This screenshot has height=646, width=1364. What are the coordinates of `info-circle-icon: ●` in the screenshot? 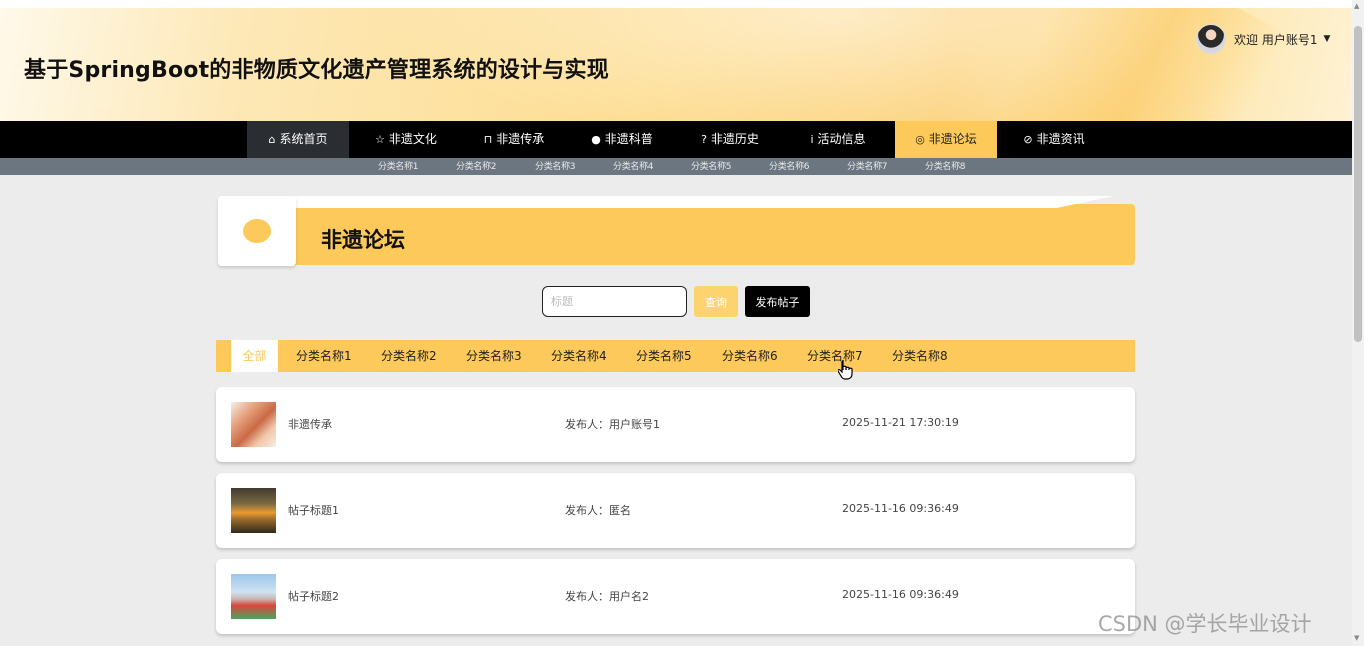 It's located at (596, 139).